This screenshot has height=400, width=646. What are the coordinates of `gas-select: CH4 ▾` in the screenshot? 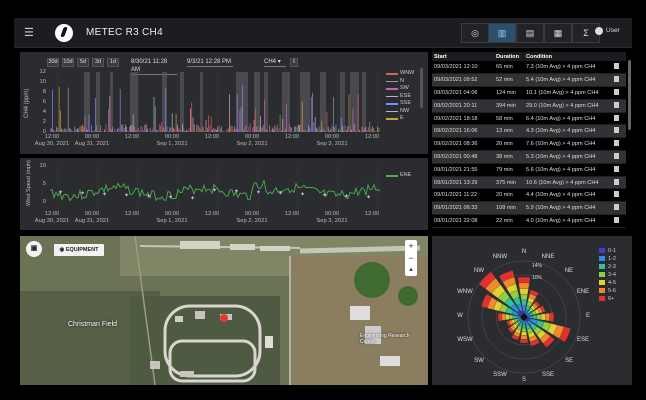 It's located at (275, 62).